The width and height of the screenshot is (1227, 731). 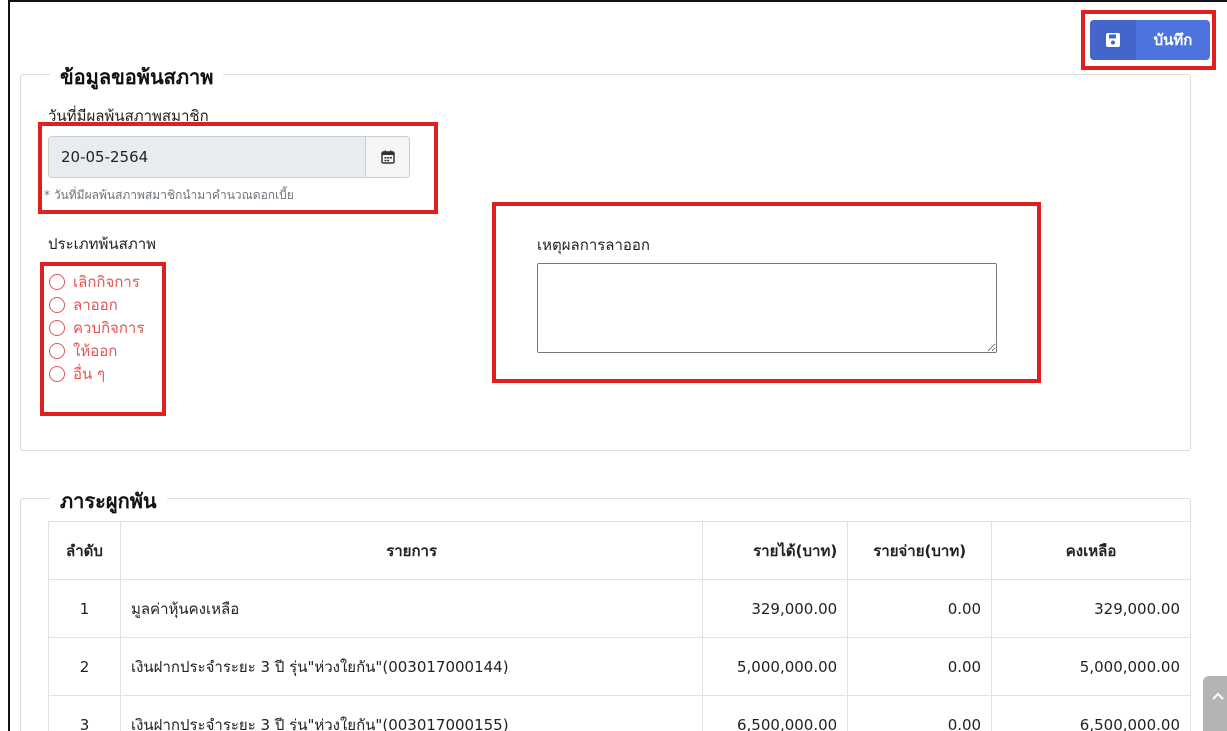 I want to click on table-cell: 2, so click(x=84, y=666).